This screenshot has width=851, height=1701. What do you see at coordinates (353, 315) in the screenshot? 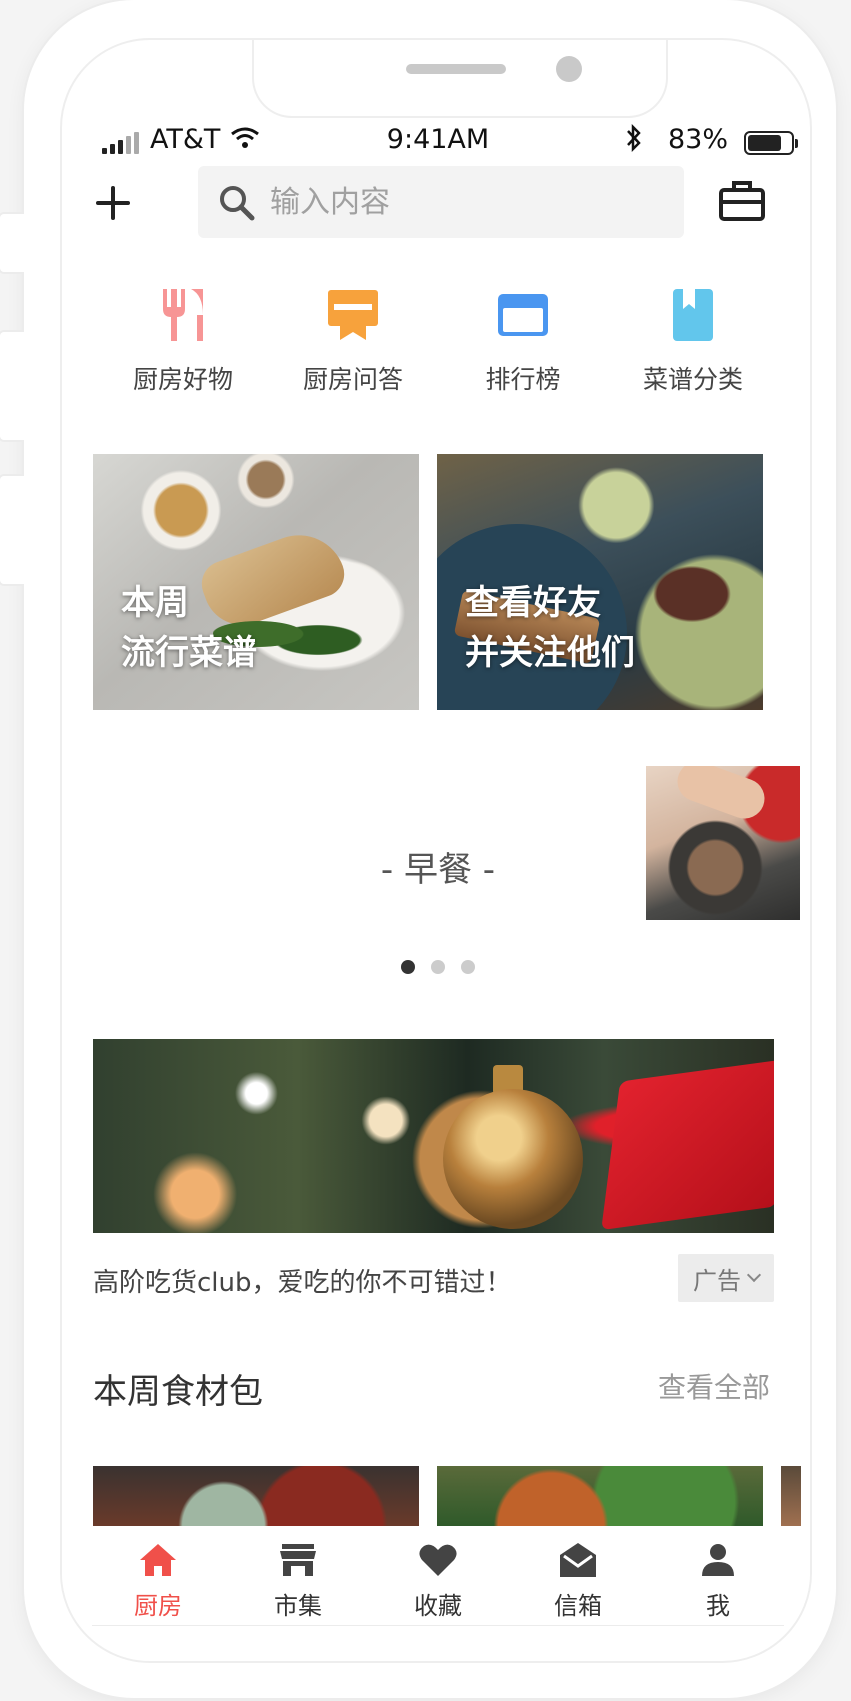
I see `qa-badge-icon` at bounding box center [353, 315].